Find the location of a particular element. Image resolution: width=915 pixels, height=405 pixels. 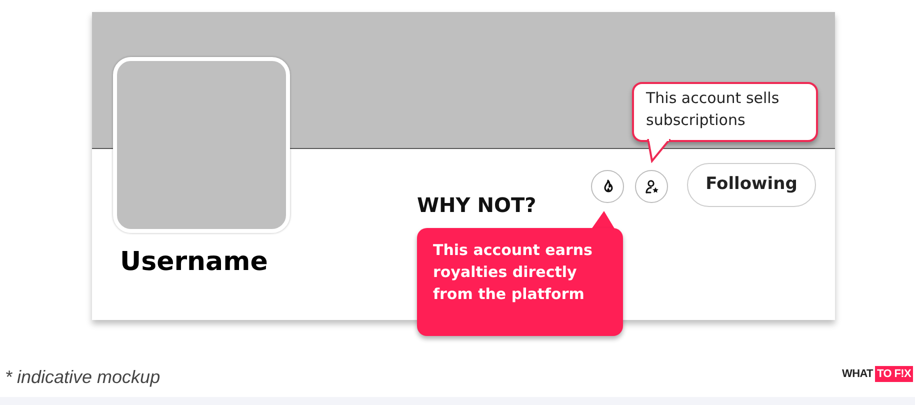

display-name: WHY NOT? is located at coordinates (476, 205).